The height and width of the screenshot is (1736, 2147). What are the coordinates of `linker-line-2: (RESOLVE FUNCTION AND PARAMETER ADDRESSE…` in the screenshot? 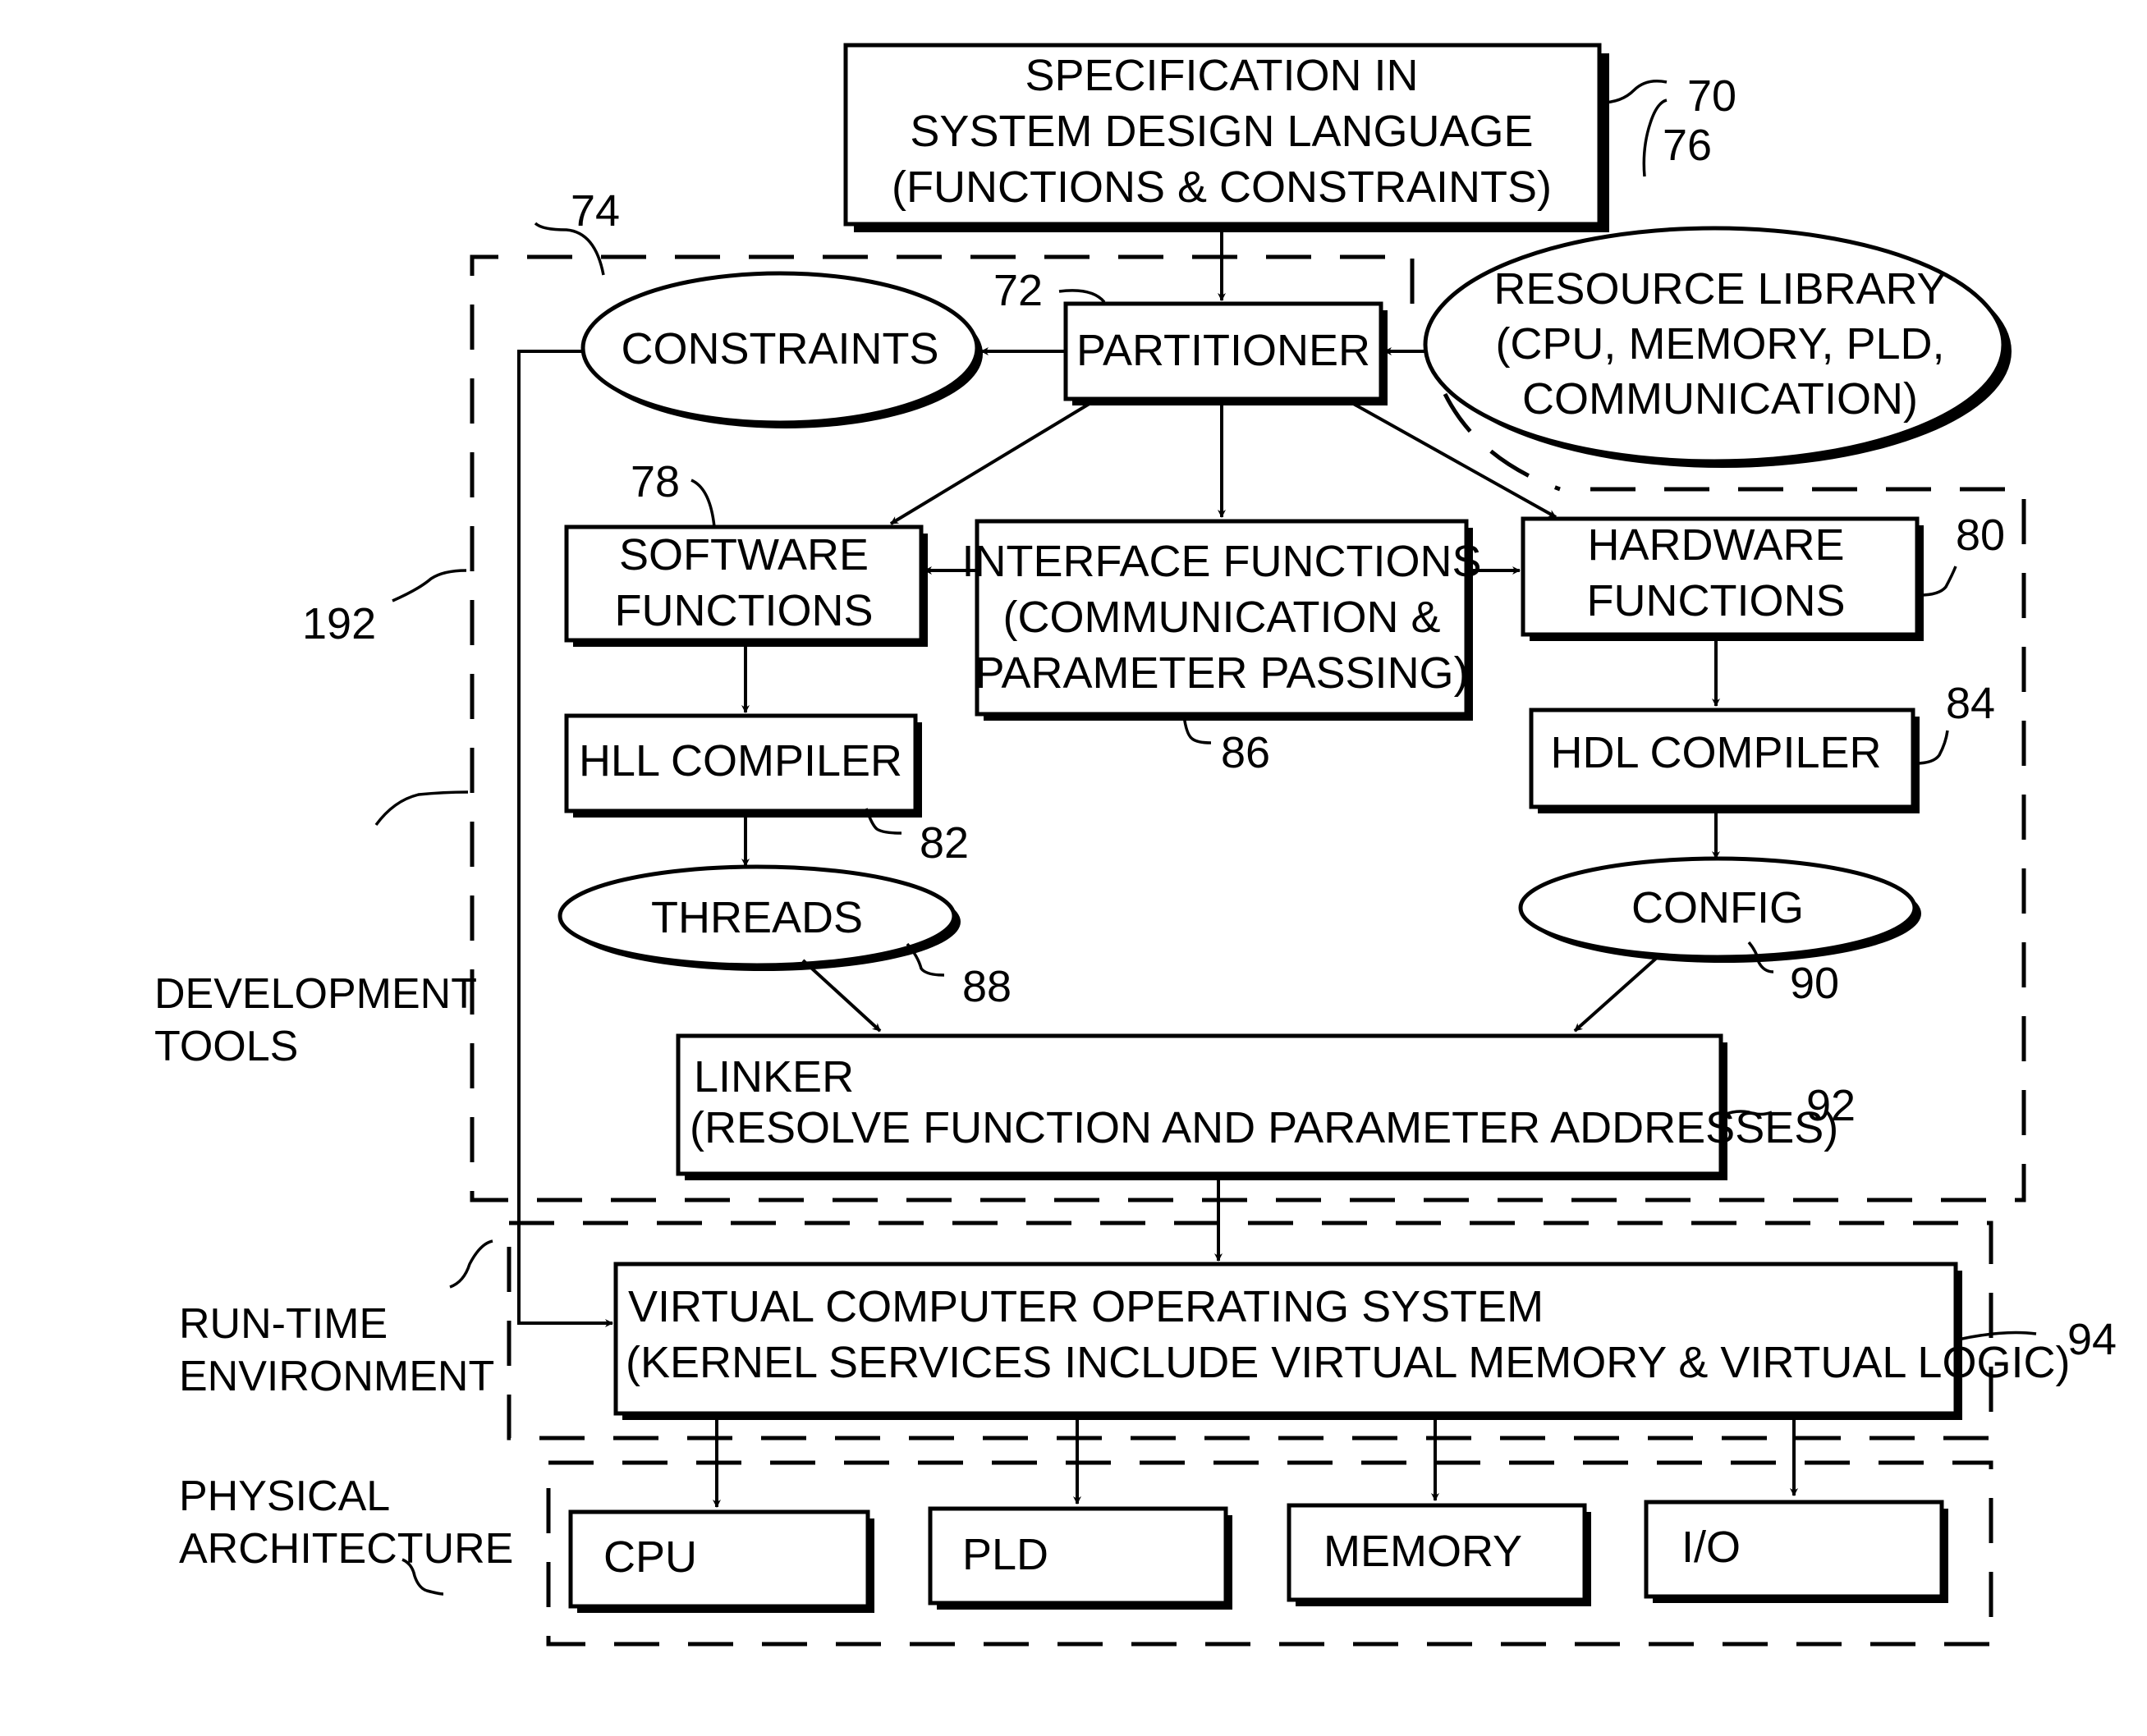 It's located at (1264, 1127).